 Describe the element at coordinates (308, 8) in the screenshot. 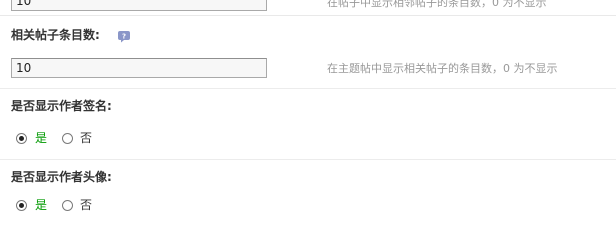

I see `previous-setting-row: 在帖子中显示相邻帖子的条目数，0 为不显示` at that location.